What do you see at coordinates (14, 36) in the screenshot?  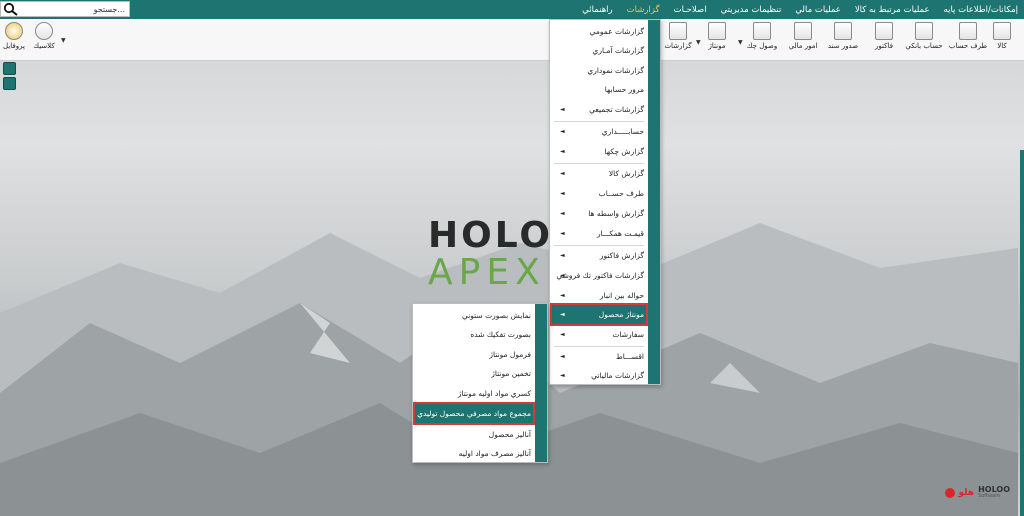 I see `profile-button: پروفايل` at bounding box center [14, 36].